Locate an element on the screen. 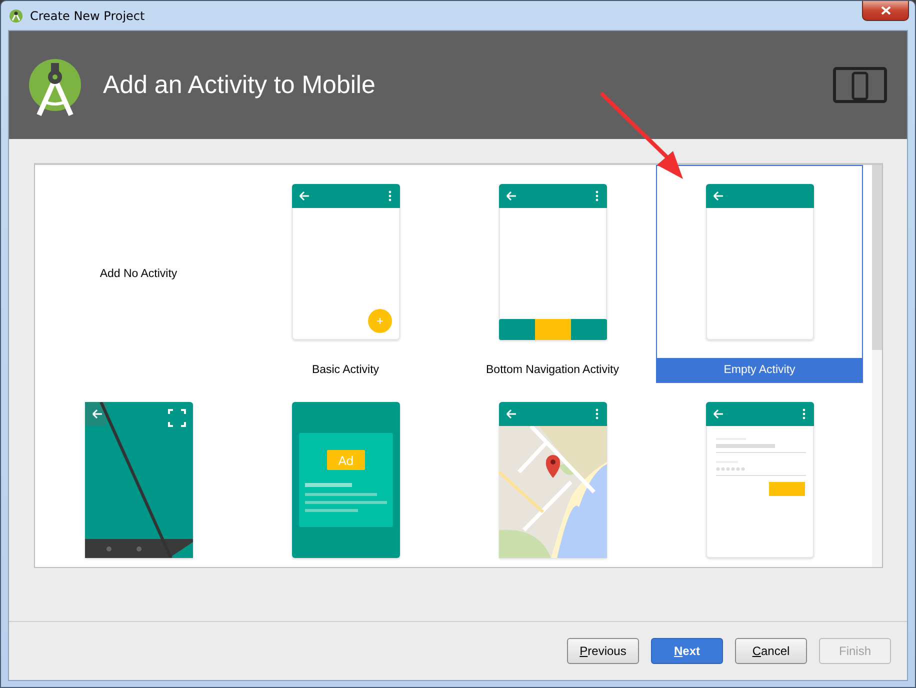 This screenshot has width=916, height=688. tablet-phone-icon is located at coordinates (860, 85).